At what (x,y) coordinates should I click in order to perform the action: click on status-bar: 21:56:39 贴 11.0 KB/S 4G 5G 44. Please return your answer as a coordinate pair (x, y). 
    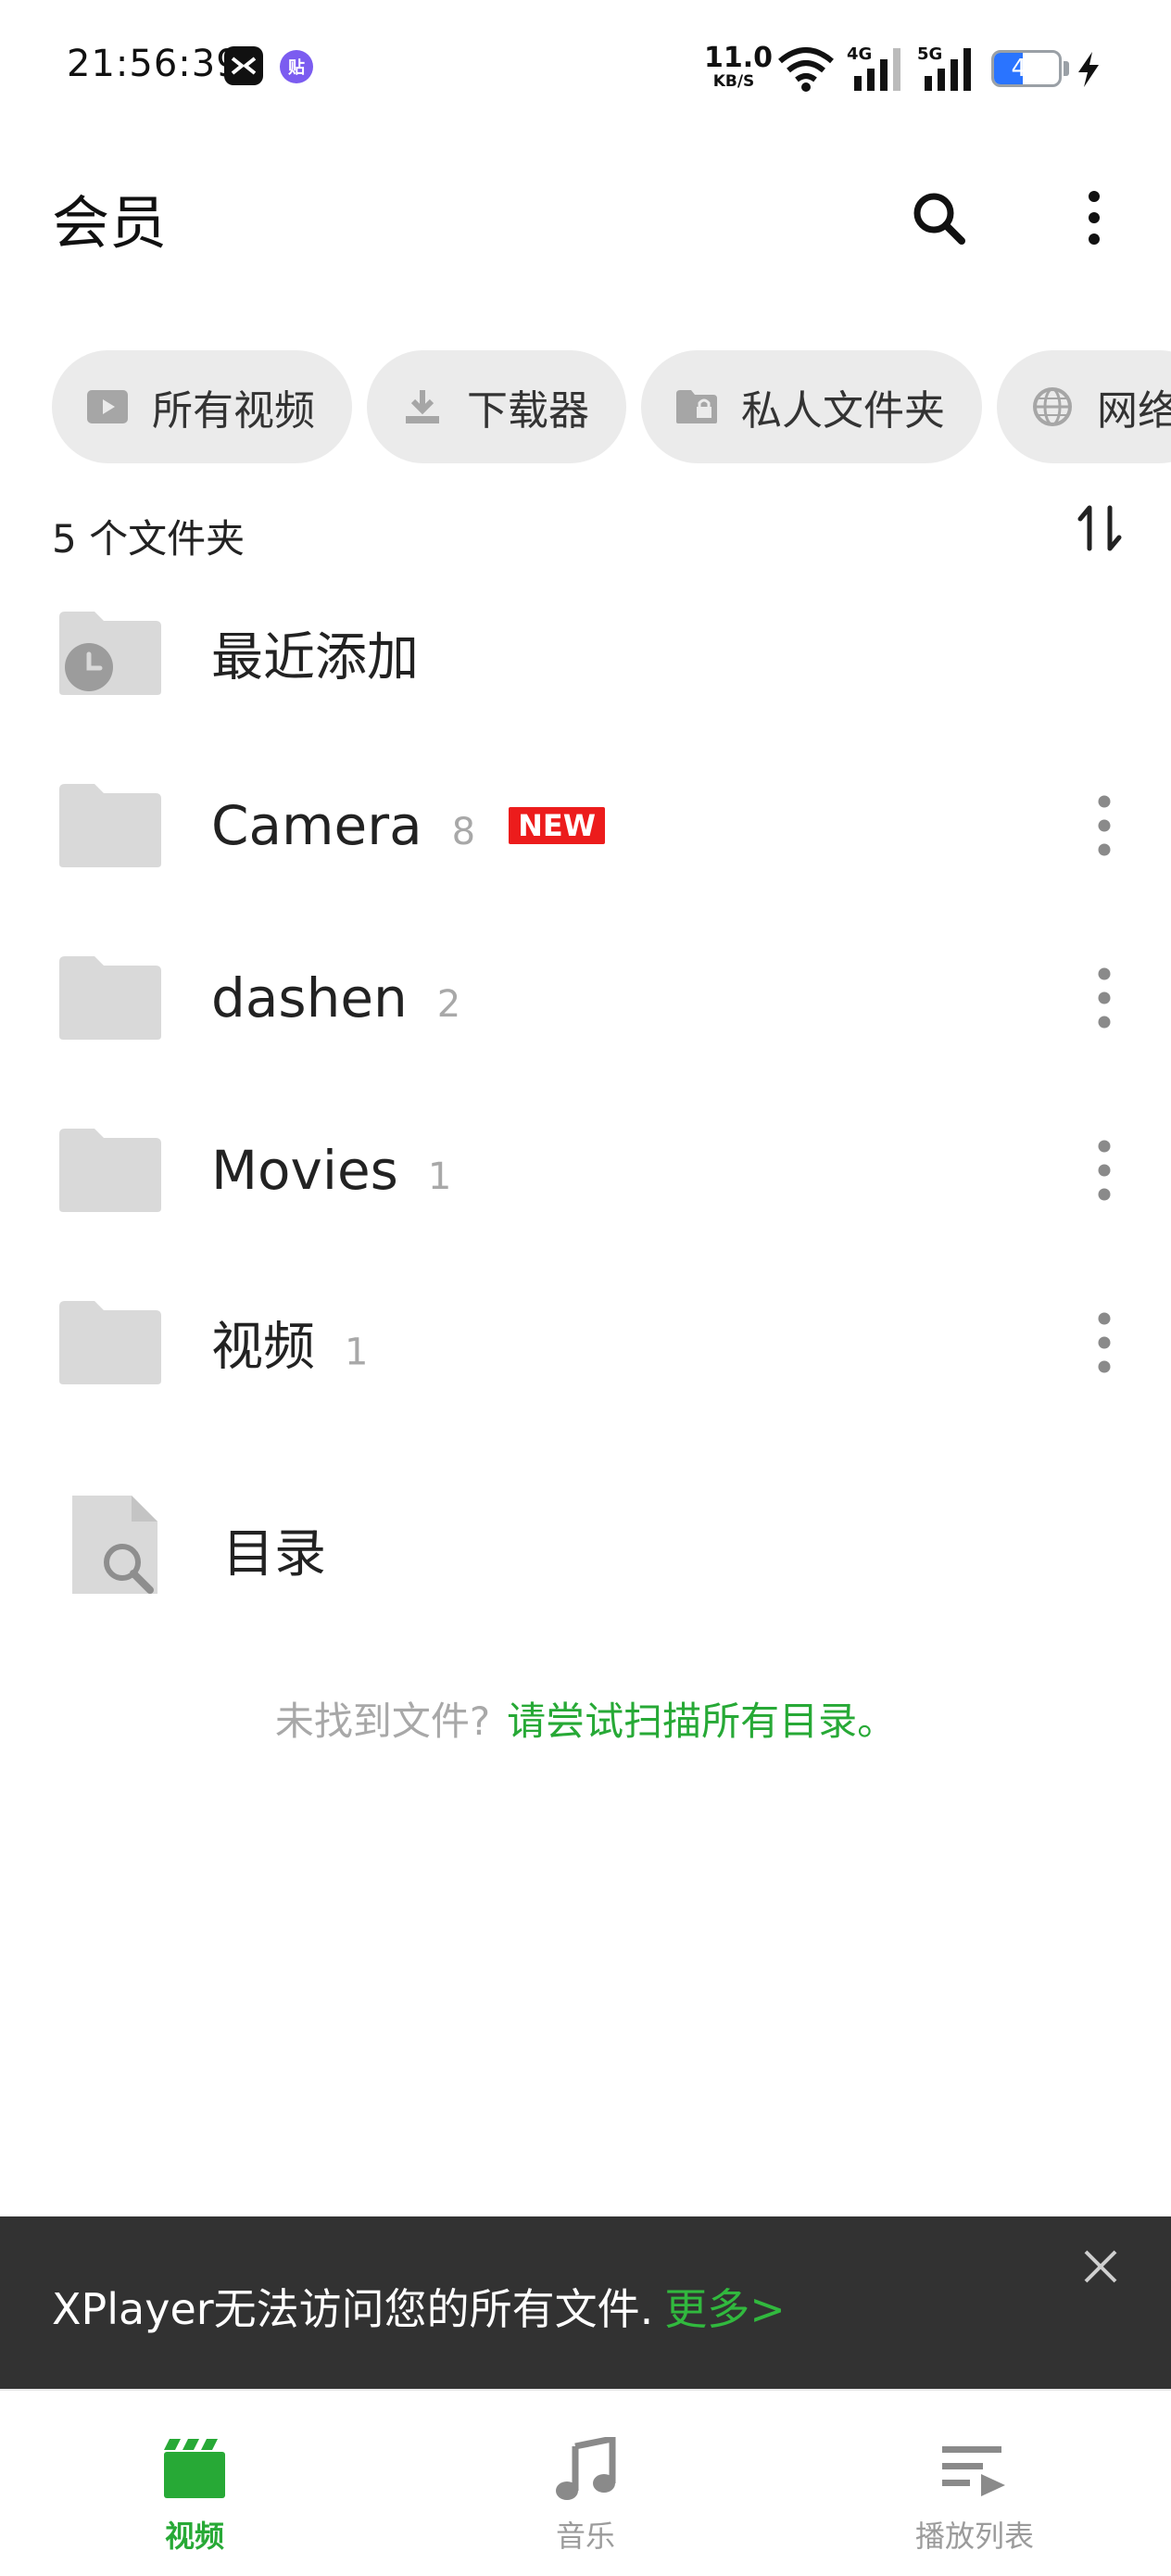
    Looking at the image, I should click on (585, 69).